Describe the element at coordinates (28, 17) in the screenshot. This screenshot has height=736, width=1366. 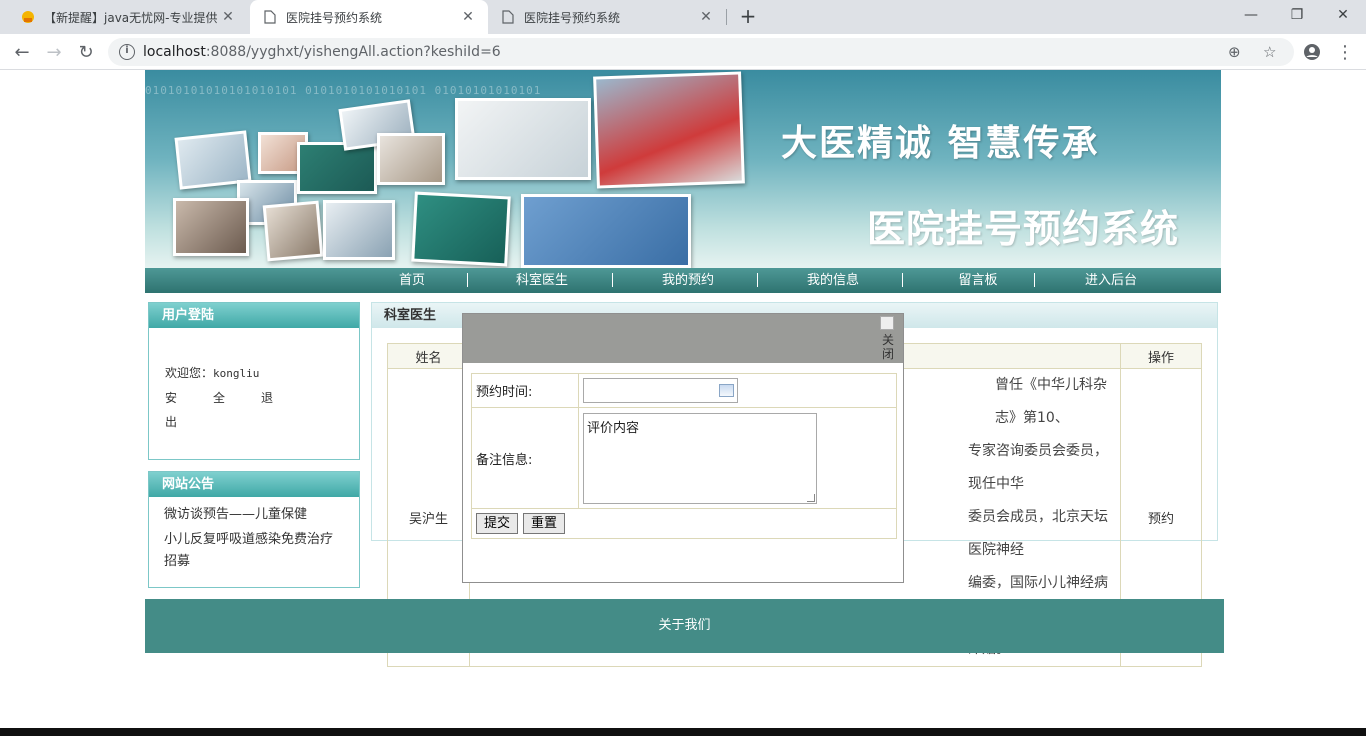
I see `site-favicon-icon` at that location.